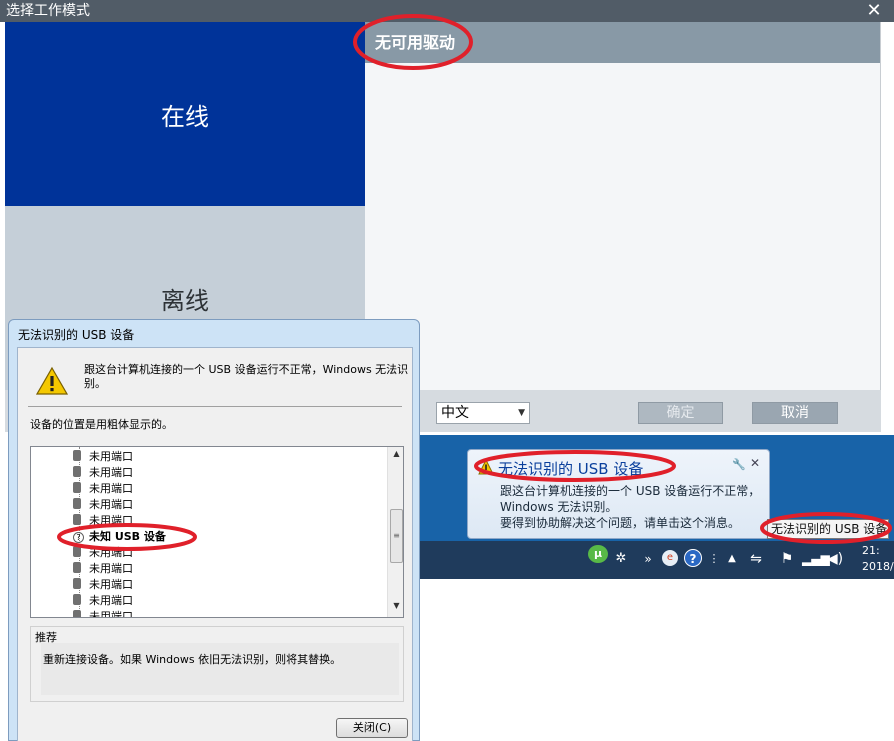 This screenshot has height=741, width=894. What do you see at coordinates (732, 559) in the screenshot?
I see `show-hidden-icons-icon: ▲` at bounding box center [732, 559].